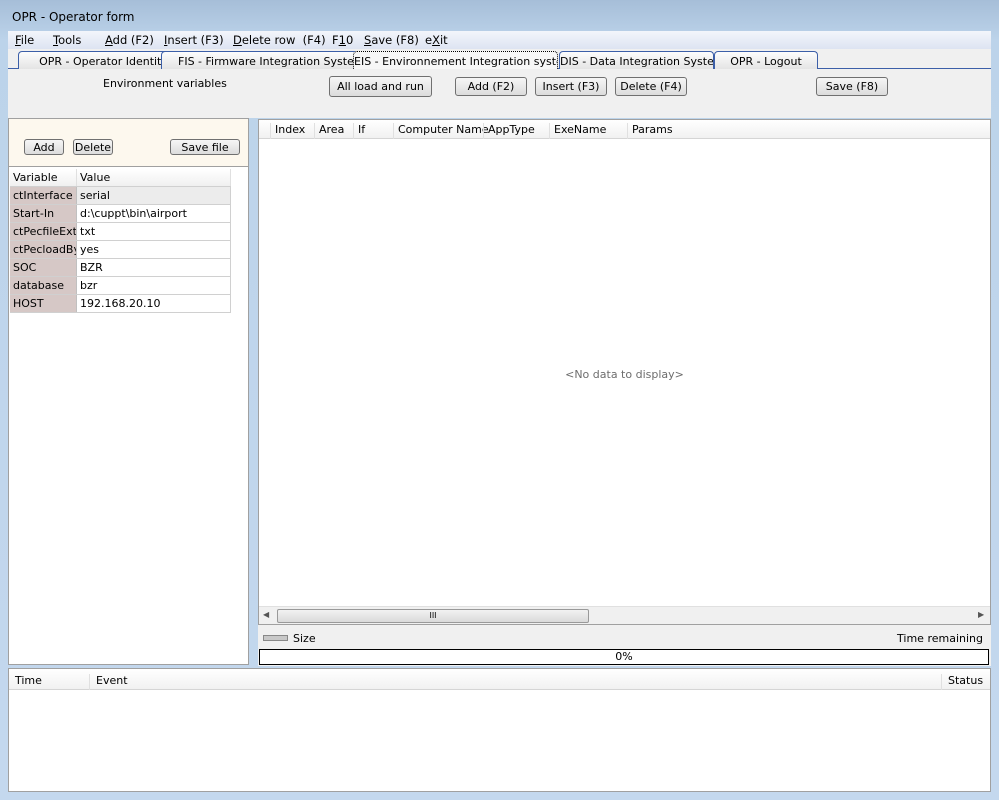 This screenshot has width=999, height=800. What do you see at coordinates (509, 131) in the screenshot?
I see `column-header-apptype: AppType` at bounding box center [509, 131].